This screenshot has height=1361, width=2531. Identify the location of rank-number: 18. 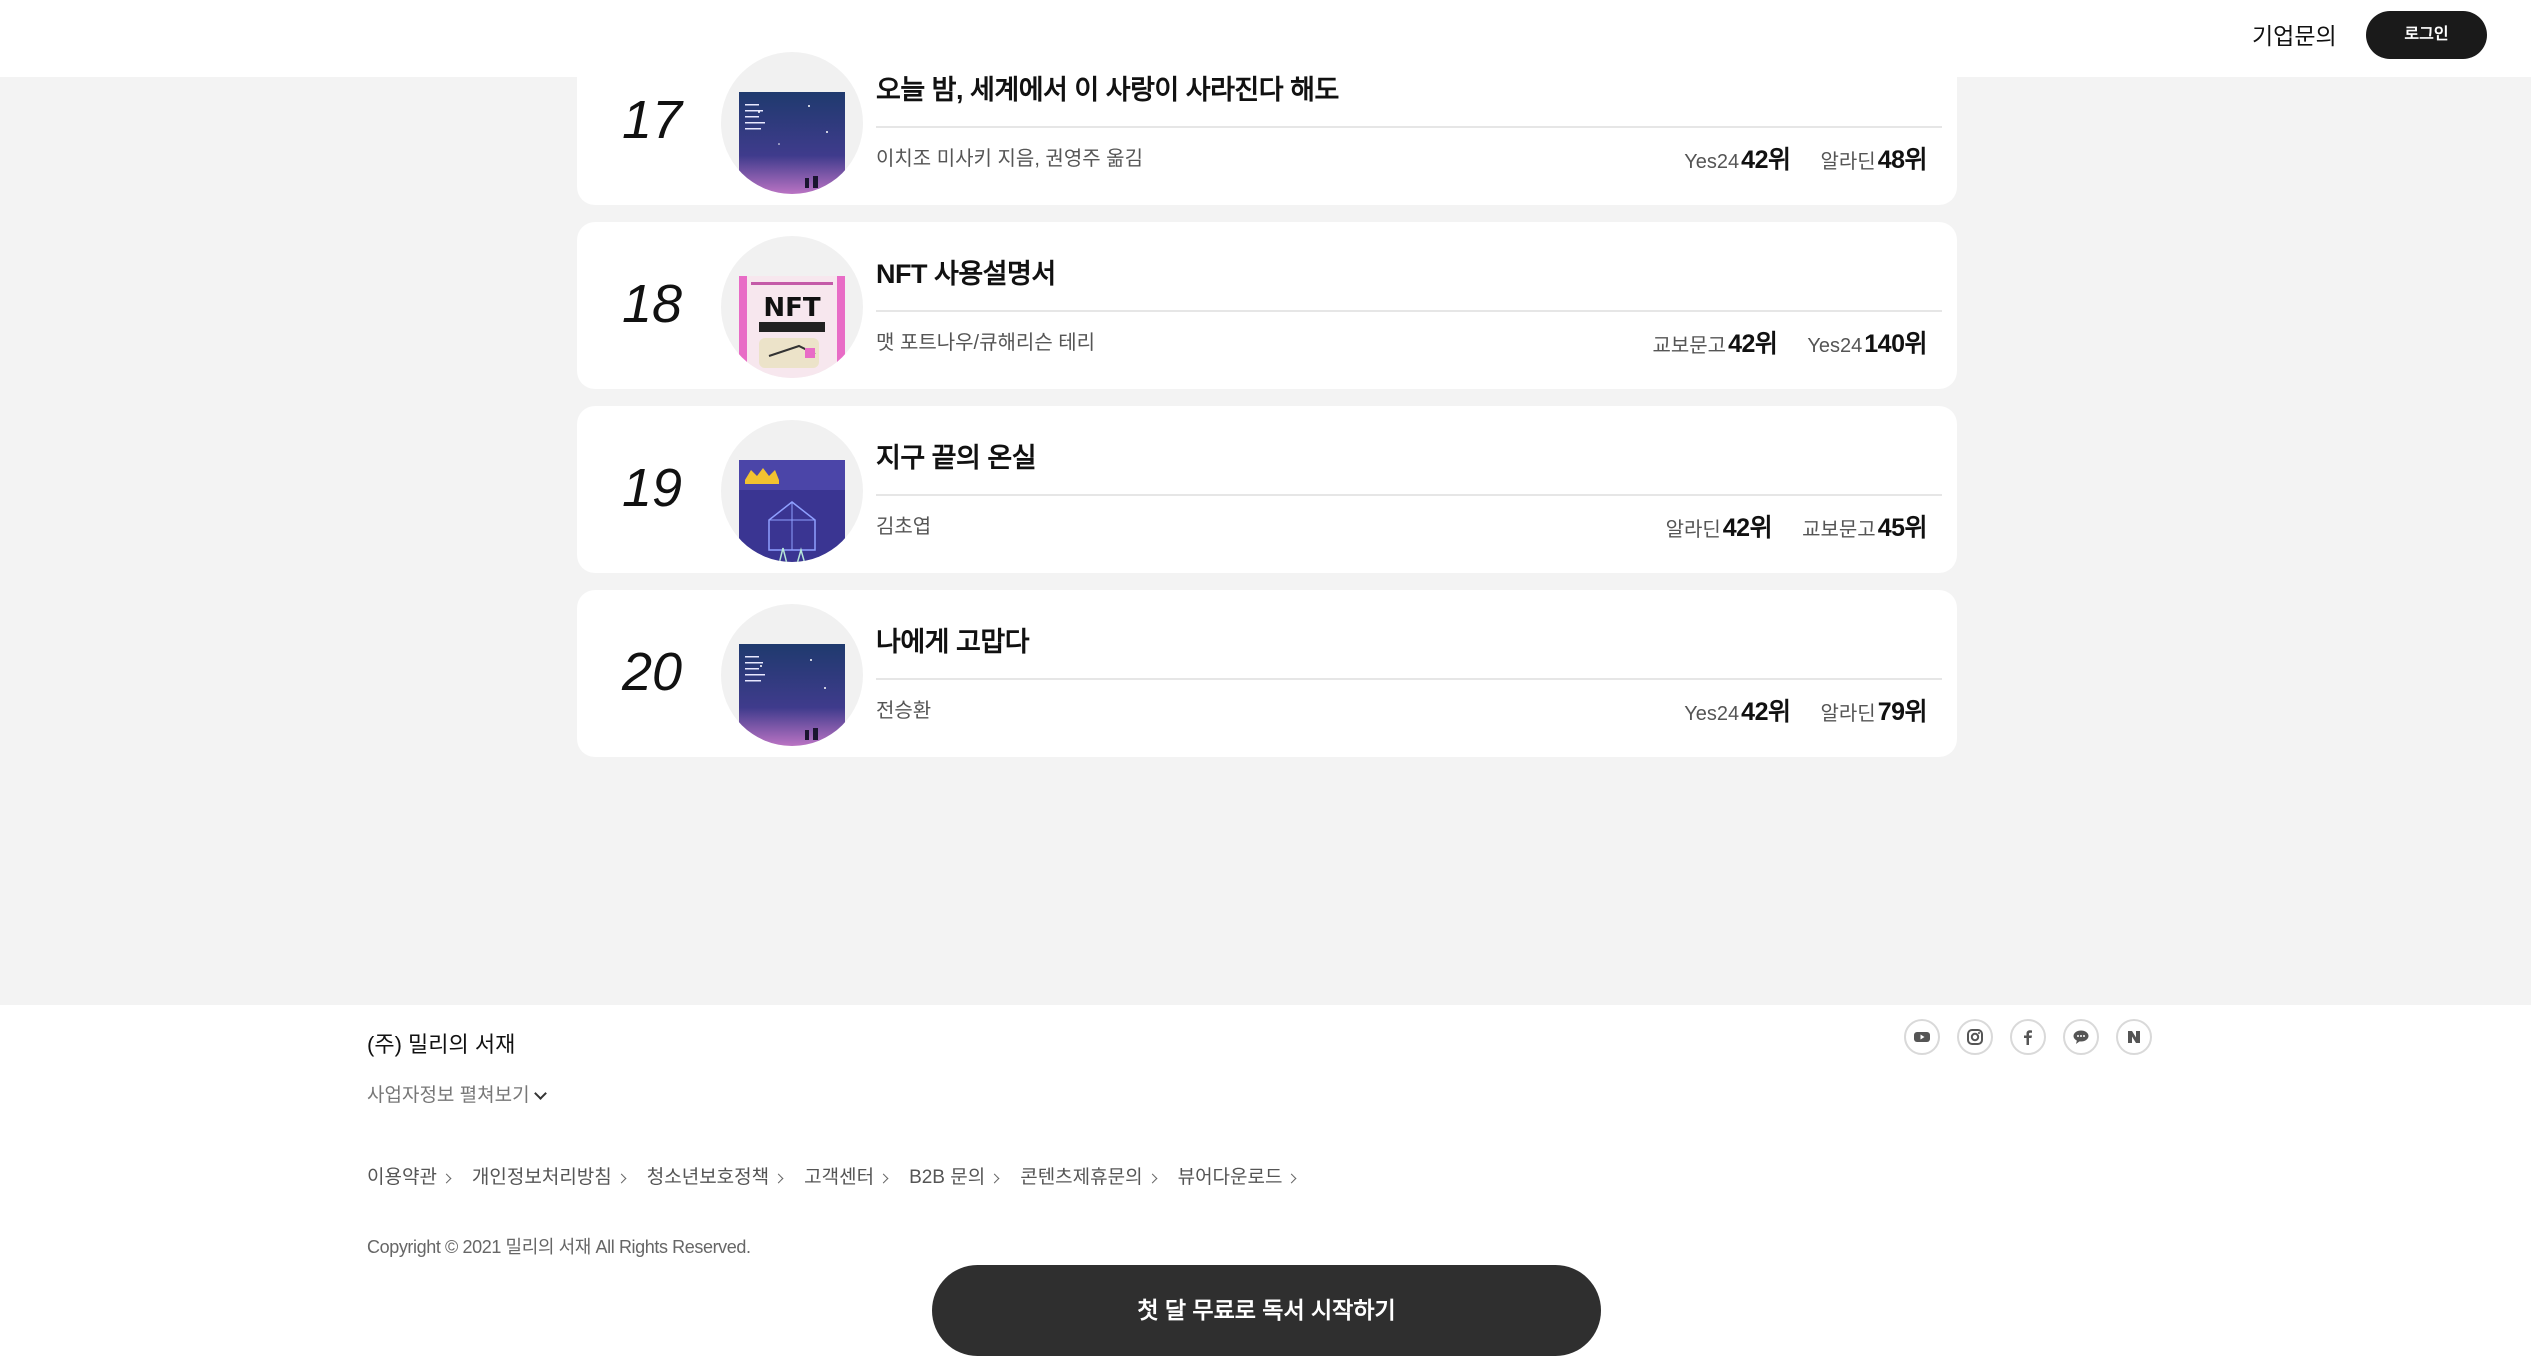
(652, 304).